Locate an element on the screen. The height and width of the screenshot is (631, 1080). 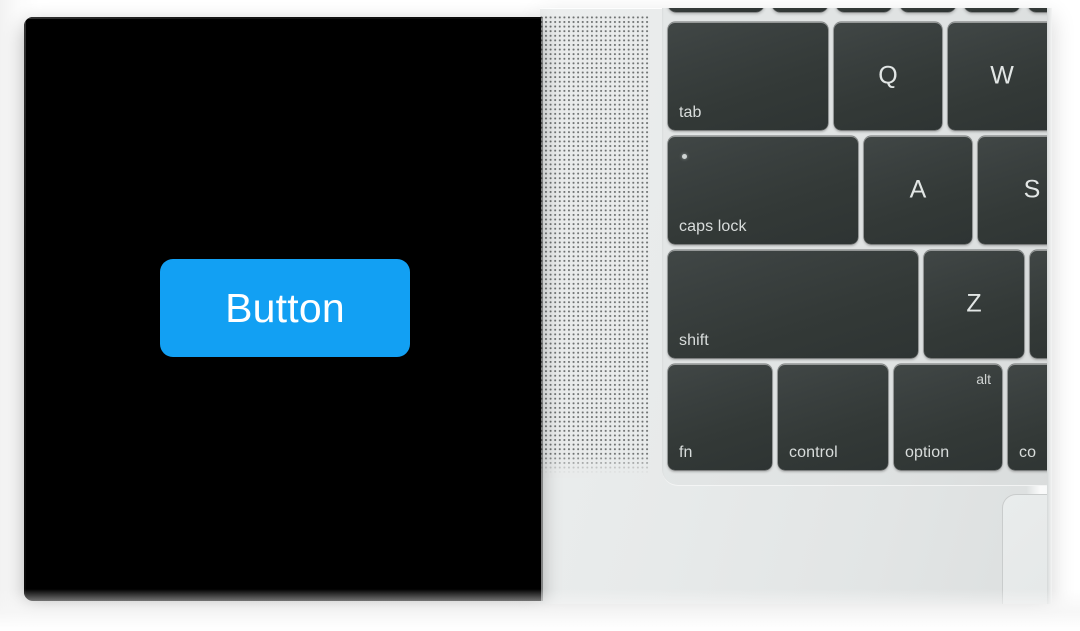
key-w-label: W is located at coordinates (1002, 75).